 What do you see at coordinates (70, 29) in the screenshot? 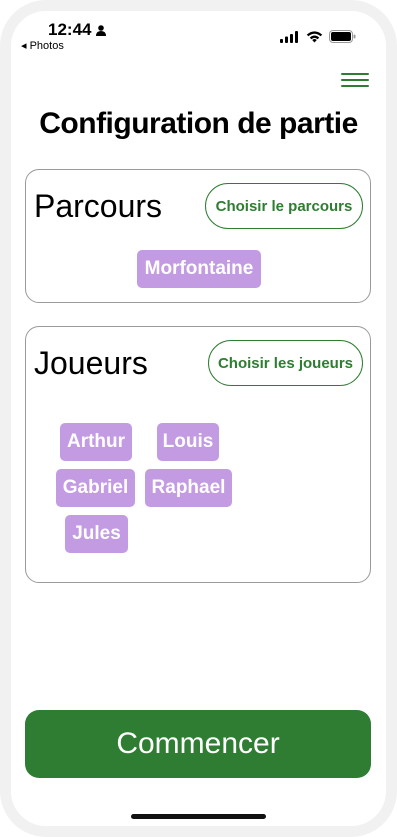
I see `status-time: 12:44` at bounding box center [70, 29].